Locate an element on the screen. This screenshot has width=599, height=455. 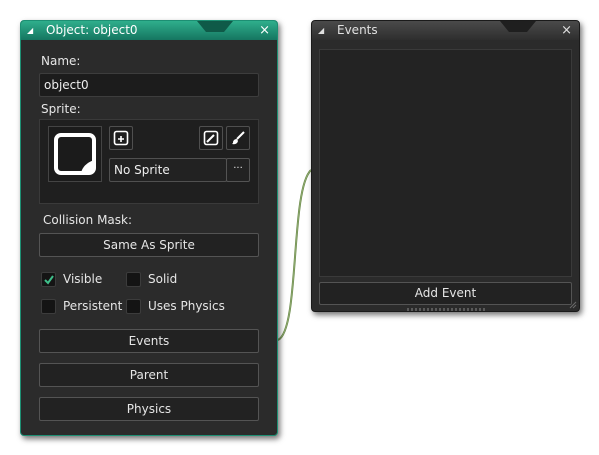
visible-checkbox-row: Visible is located at coordinates (86, 280).